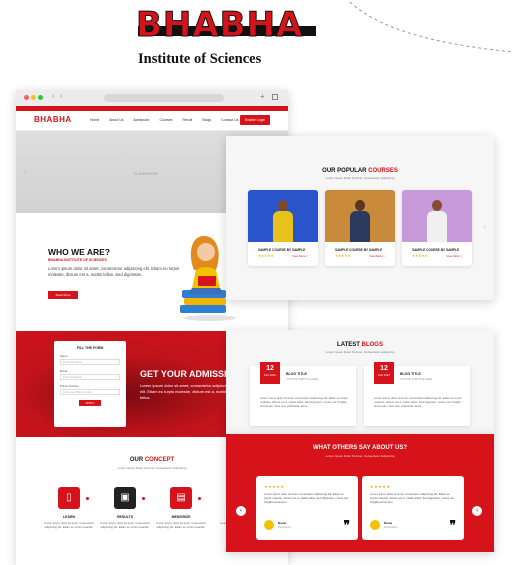 This screenshot has height=565, width=514. What do you see at coordinates (181, 517) in the screenshot?
I see `concept-label-memorize: MEMORIZE` at bounding box center [181, 517].